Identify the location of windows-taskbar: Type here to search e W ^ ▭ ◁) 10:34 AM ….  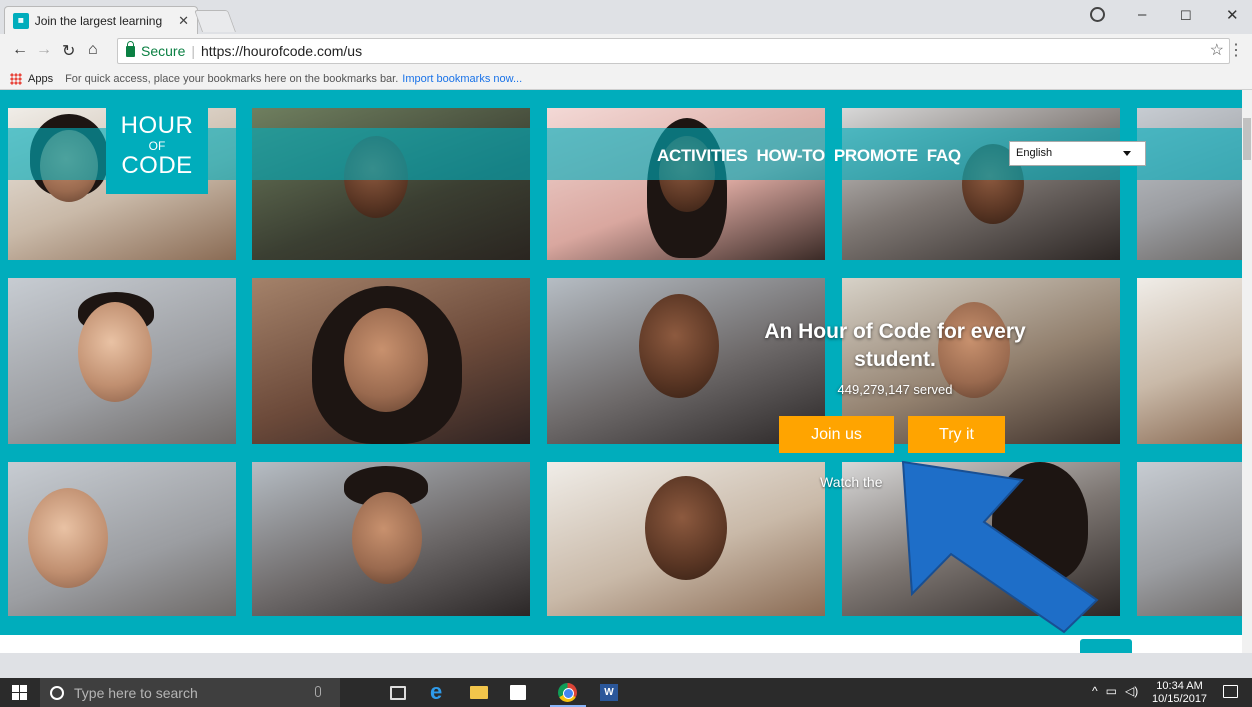
(626, 692).